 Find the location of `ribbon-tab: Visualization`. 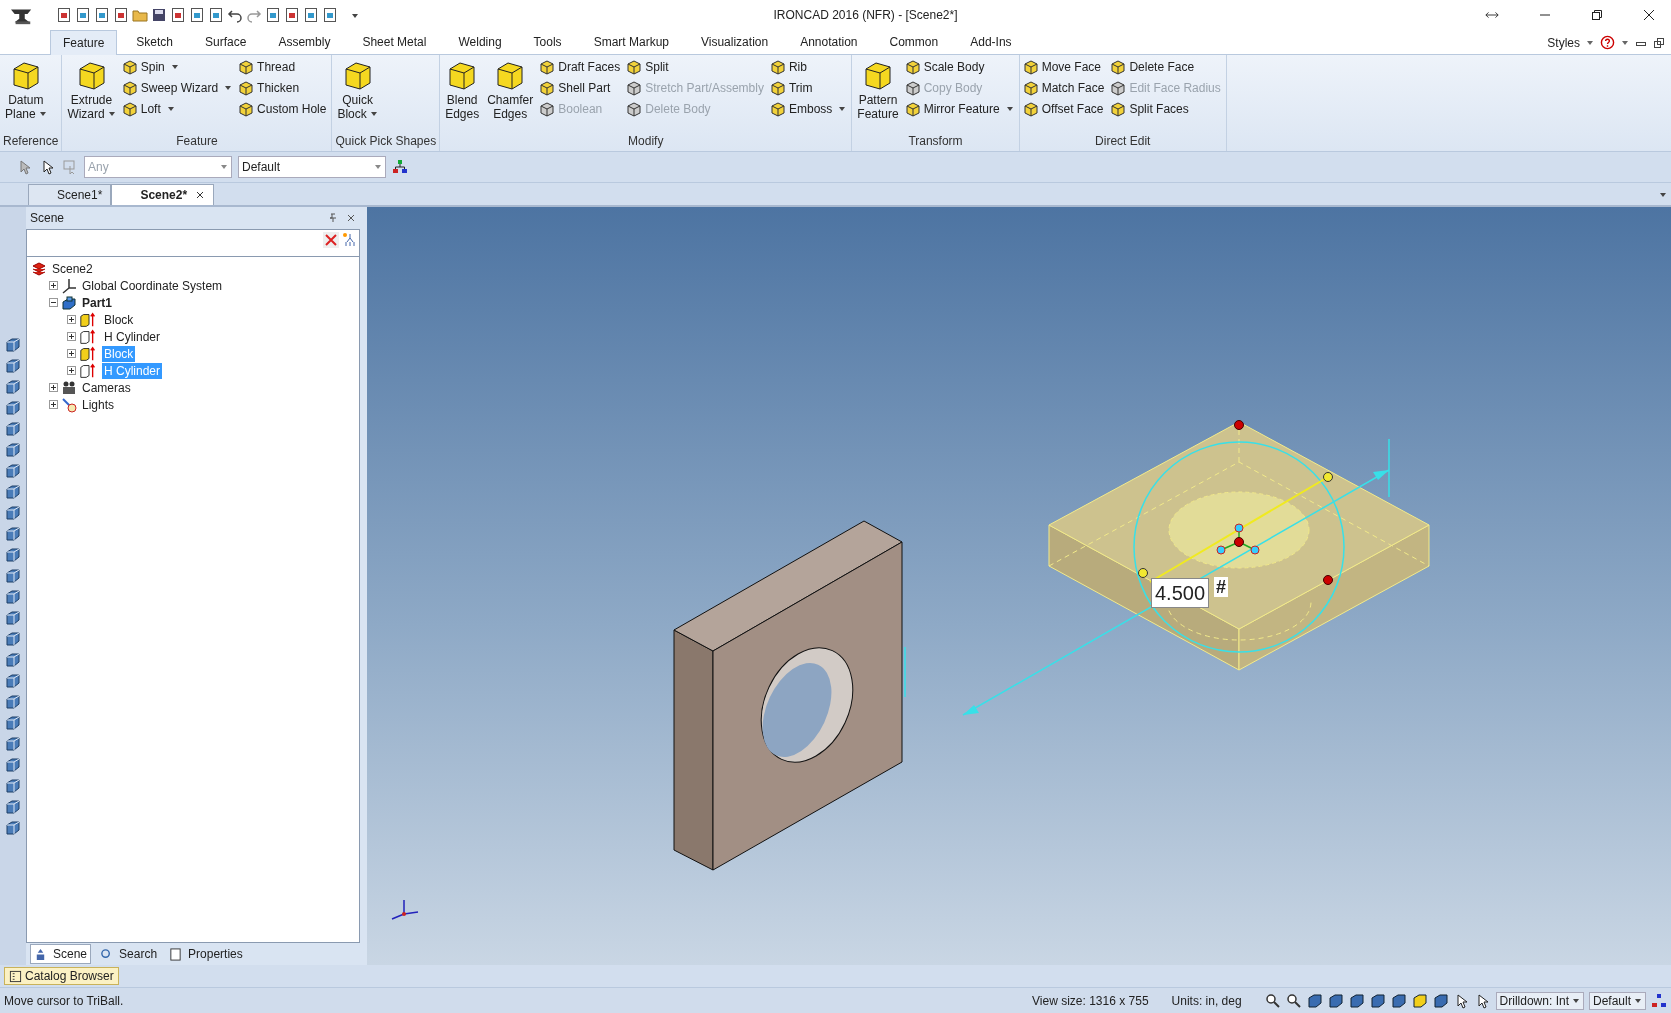

ribbon-tab: Visualization is located at coordinates (735, 42).